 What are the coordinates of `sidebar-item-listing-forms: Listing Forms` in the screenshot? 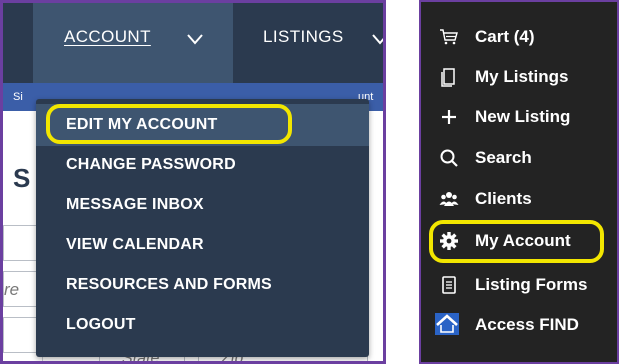 It's located at (523, 284).